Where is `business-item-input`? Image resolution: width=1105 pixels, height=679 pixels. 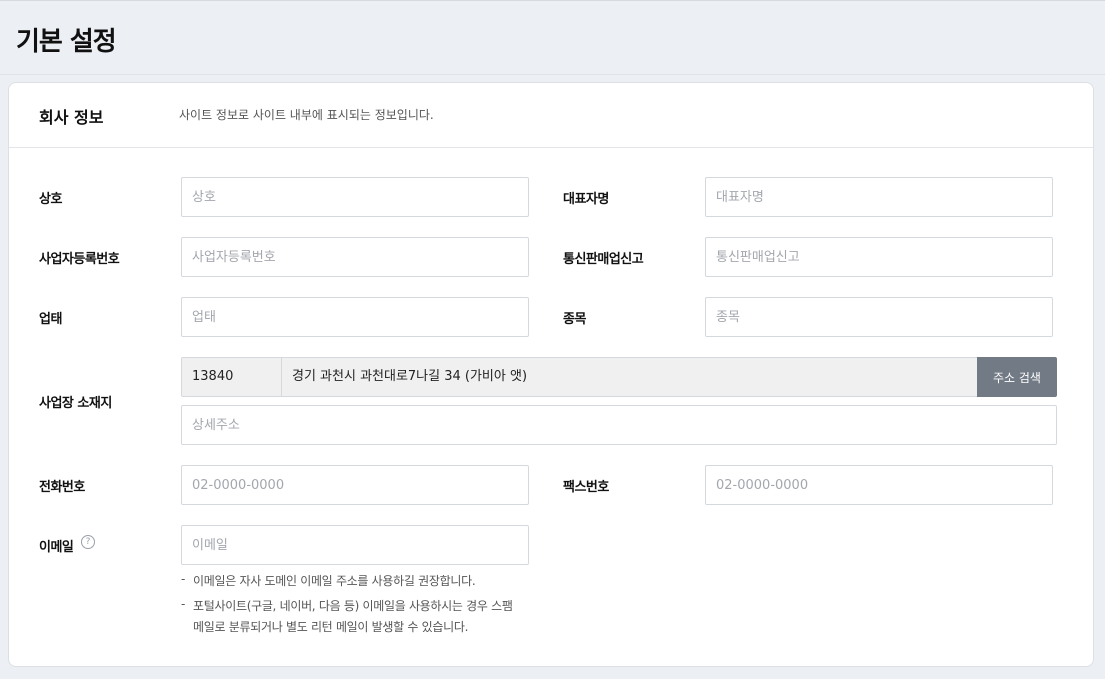 business-item-input is located at coordinates (879, 317).